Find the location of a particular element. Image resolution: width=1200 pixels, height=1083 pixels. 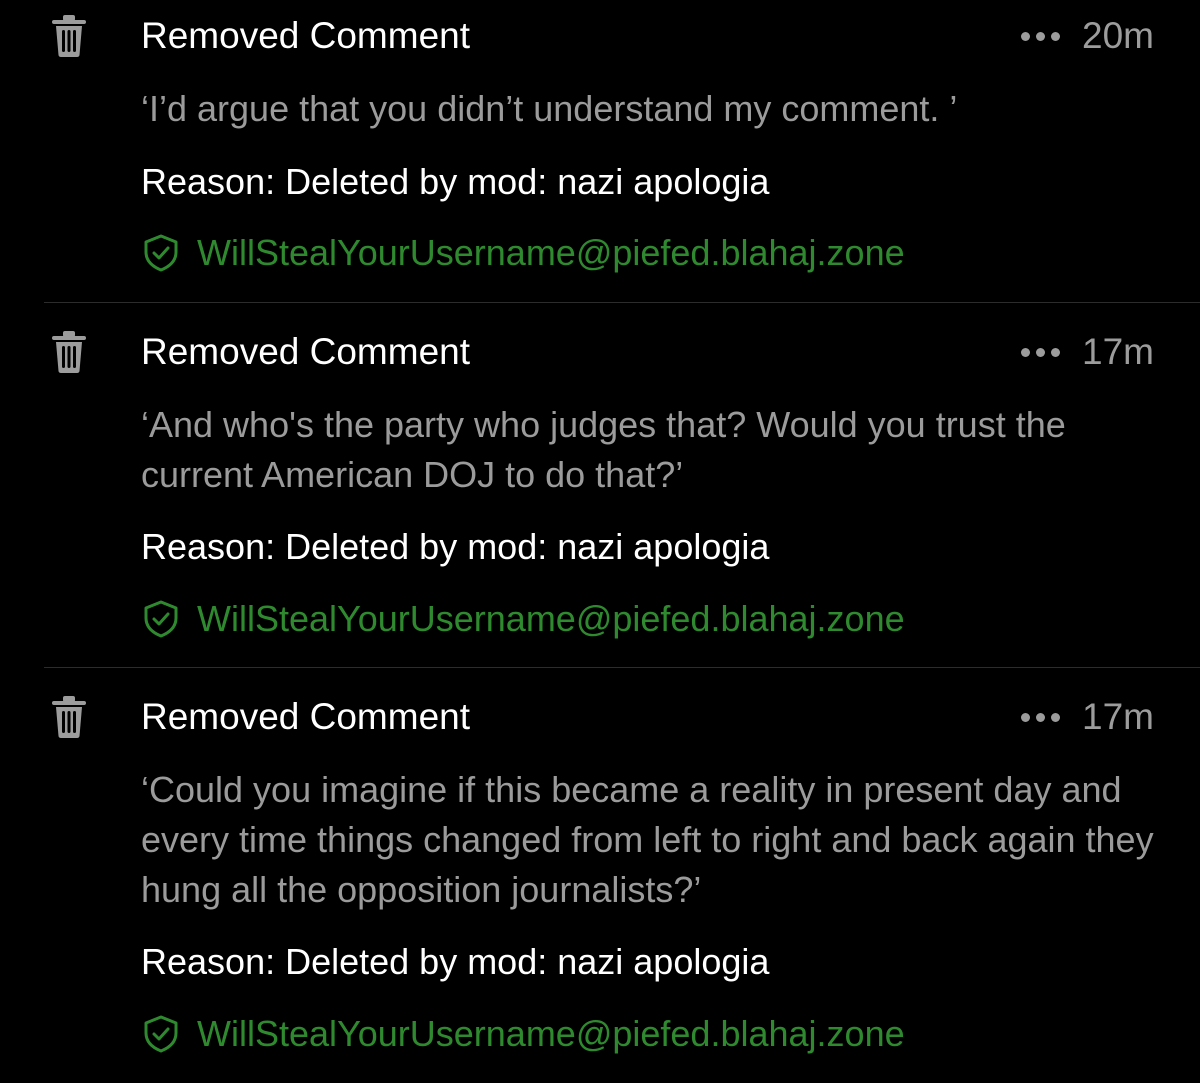

timestamp: 20m is located at coordinates (1118, 35).